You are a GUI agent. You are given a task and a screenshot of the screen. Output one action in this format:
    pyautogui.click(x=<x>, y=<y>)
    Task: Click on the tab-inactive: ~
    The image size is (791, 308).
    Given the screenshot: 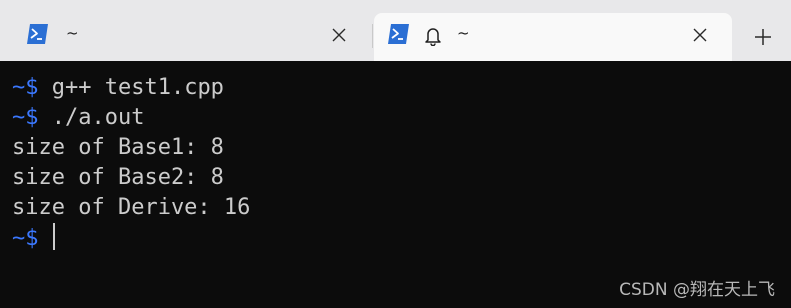 What is the action you would take?
    pyautogui.click(x=186, y=37)
    